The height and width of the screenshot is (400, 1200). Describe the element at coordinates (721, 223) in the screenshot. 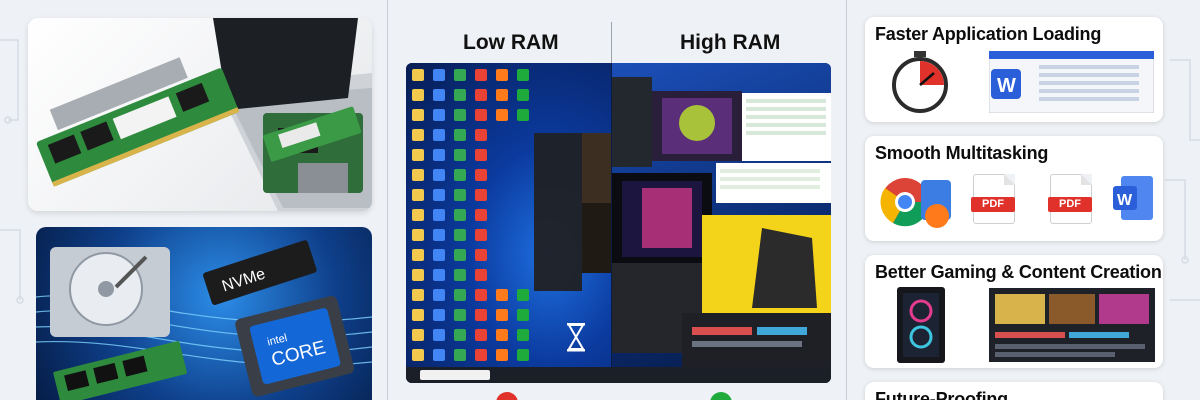

I see `high-ram-desktop` at that location.